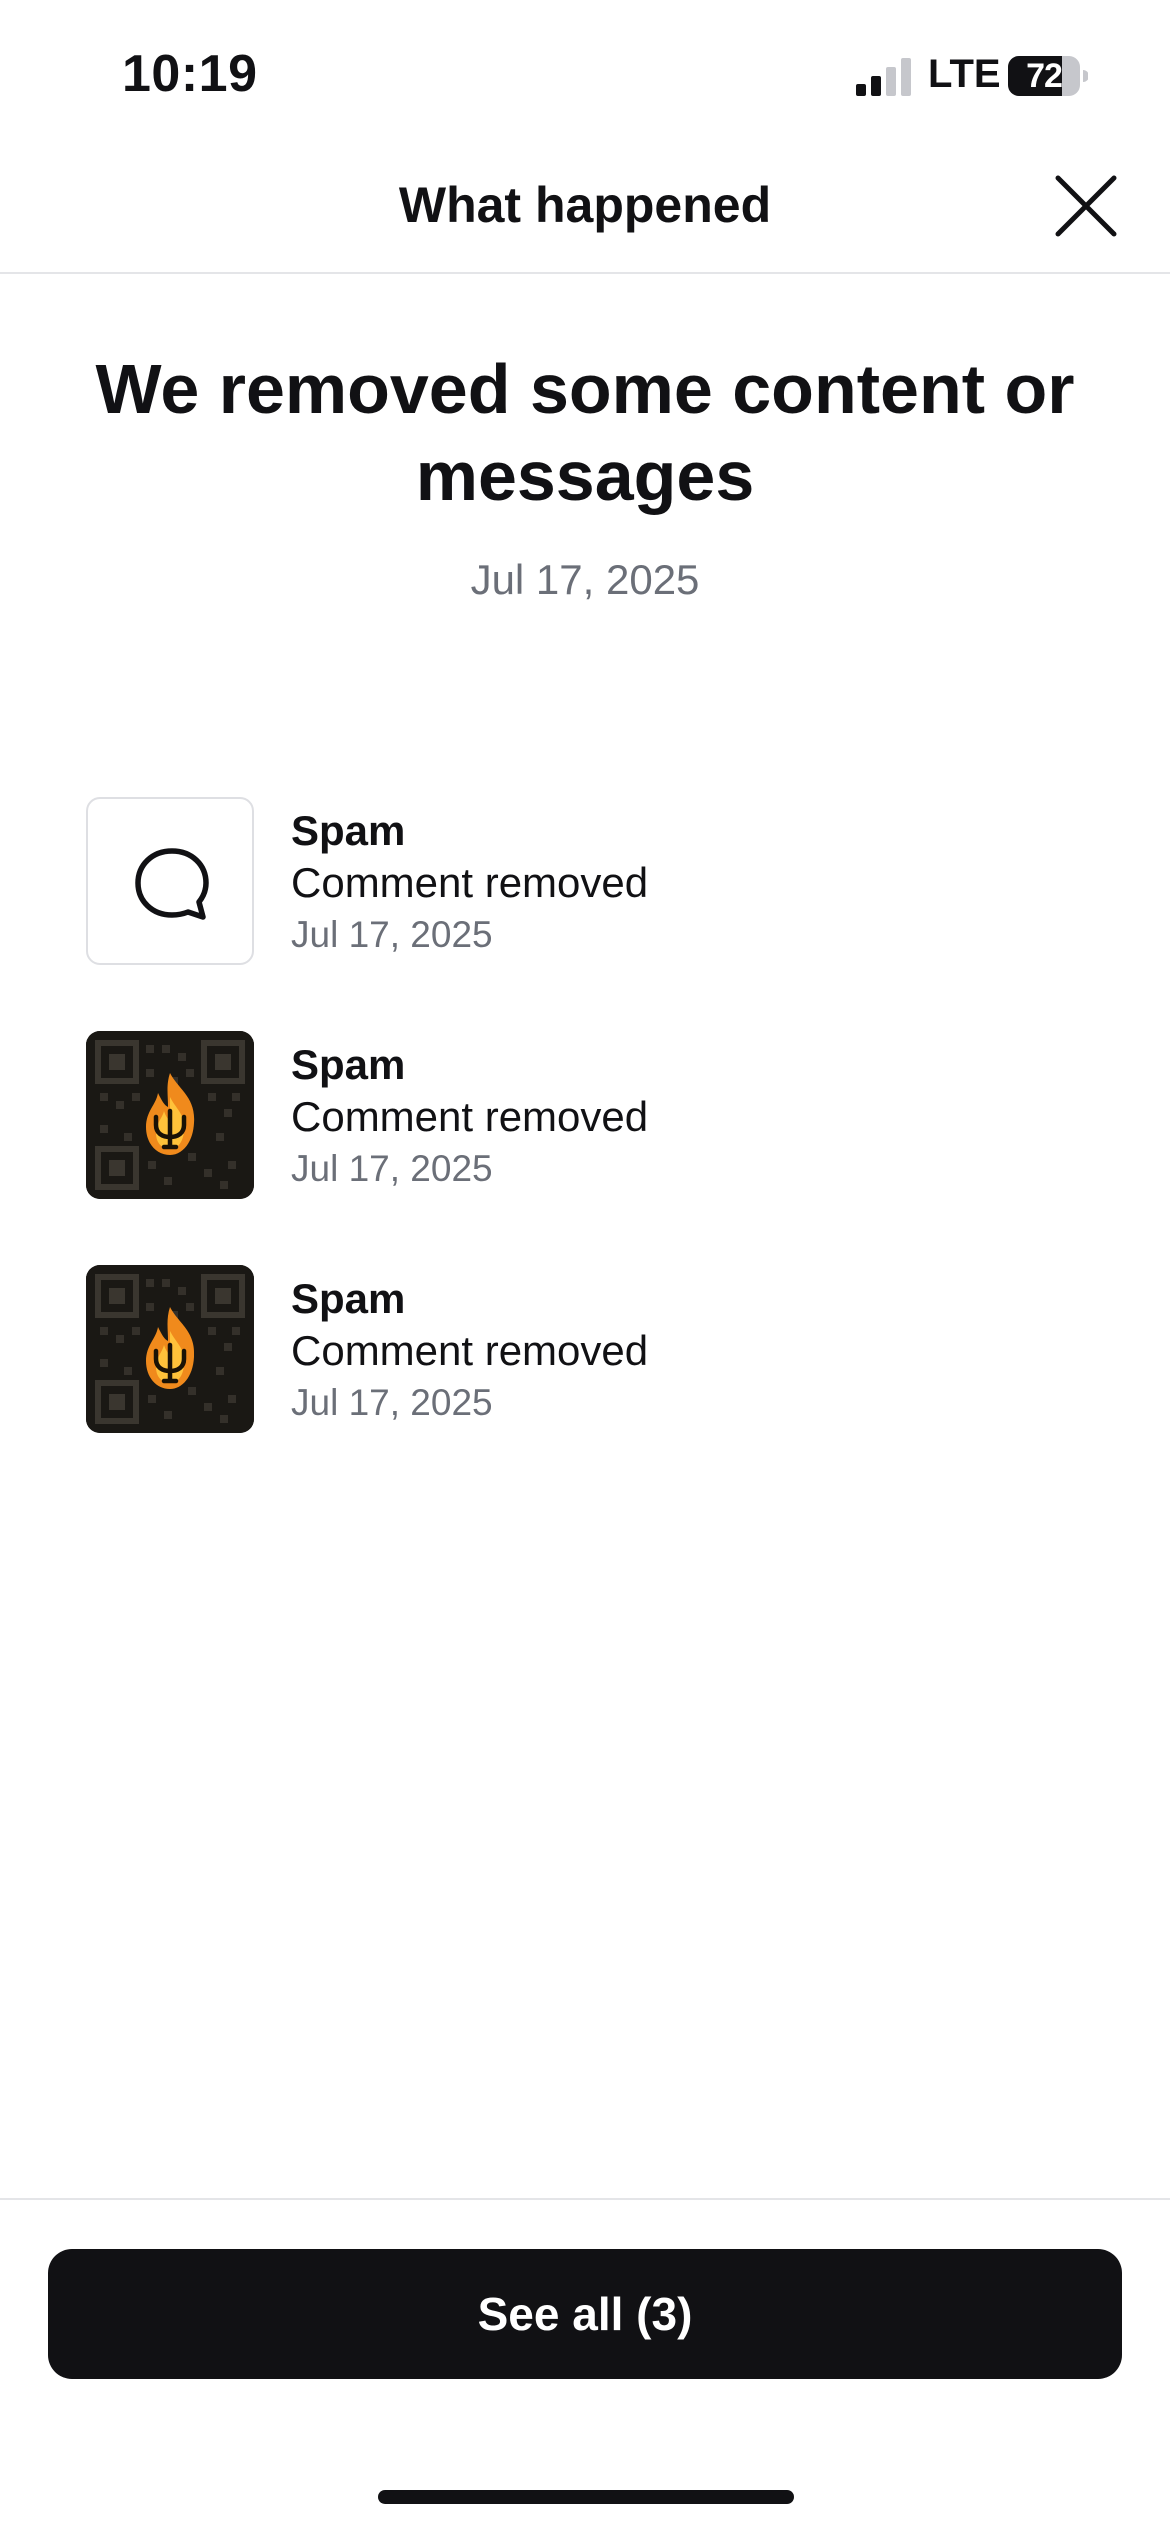  I want to click on headline: We removed some content or messages, so click(585, 432).